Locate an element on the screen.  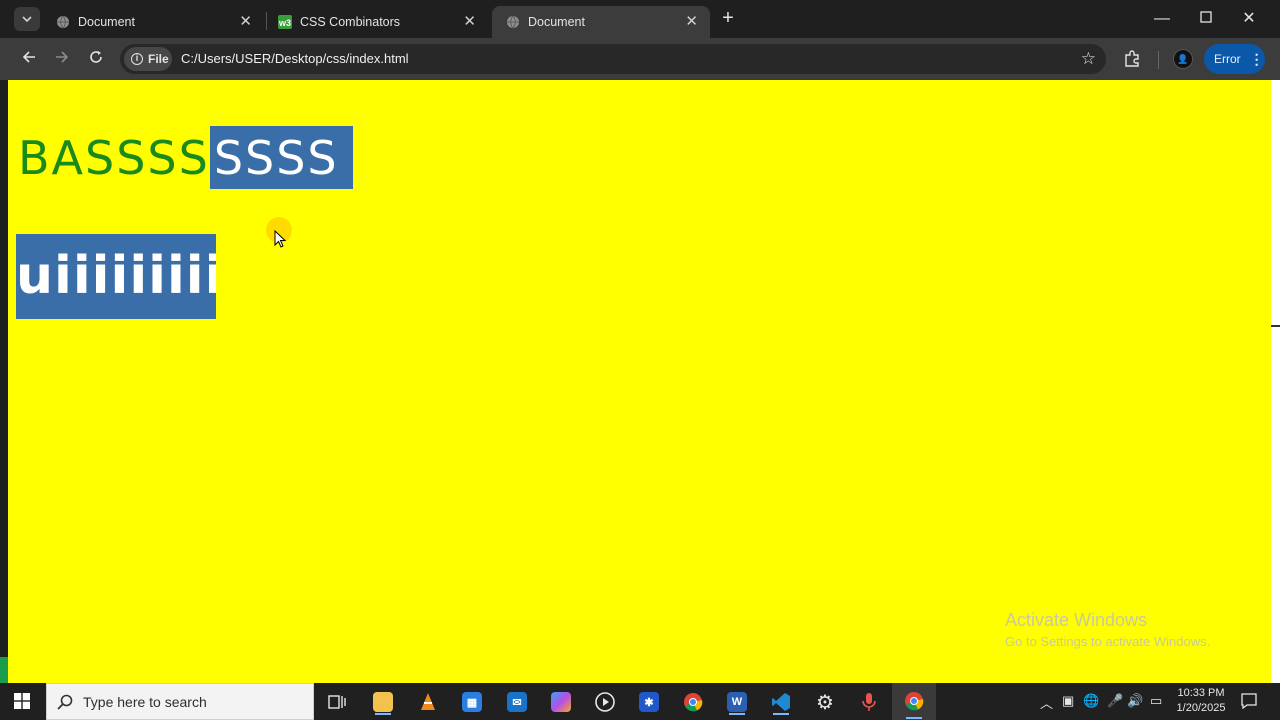
word-icon: W is located at coordinates (737, 702).